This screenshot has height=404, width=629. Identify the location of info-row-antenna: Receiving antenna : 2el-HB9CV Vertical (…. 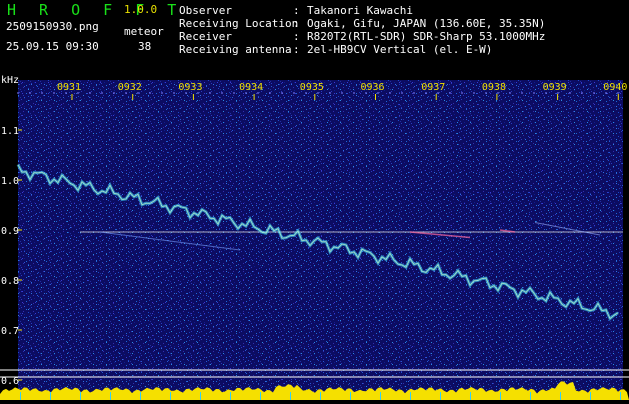
(362, 49).